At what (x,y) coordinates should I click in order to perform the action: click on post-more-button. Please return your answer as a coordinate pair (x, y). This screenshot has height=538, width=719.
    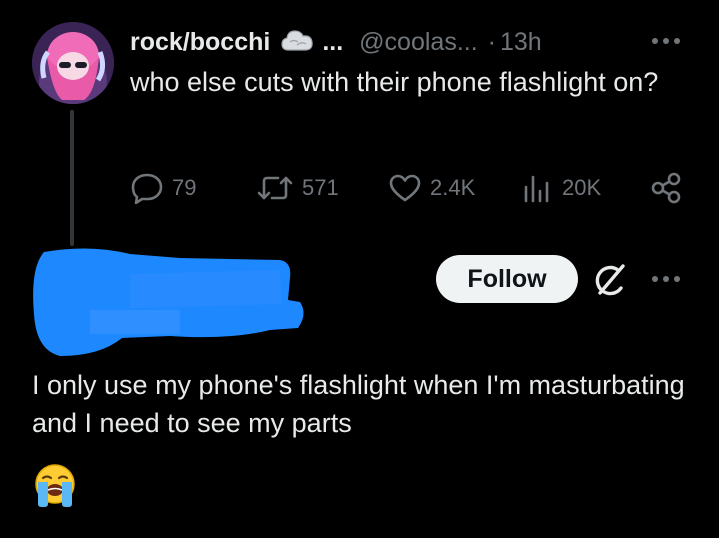
    Looking at the image, I should click on (666, 41).